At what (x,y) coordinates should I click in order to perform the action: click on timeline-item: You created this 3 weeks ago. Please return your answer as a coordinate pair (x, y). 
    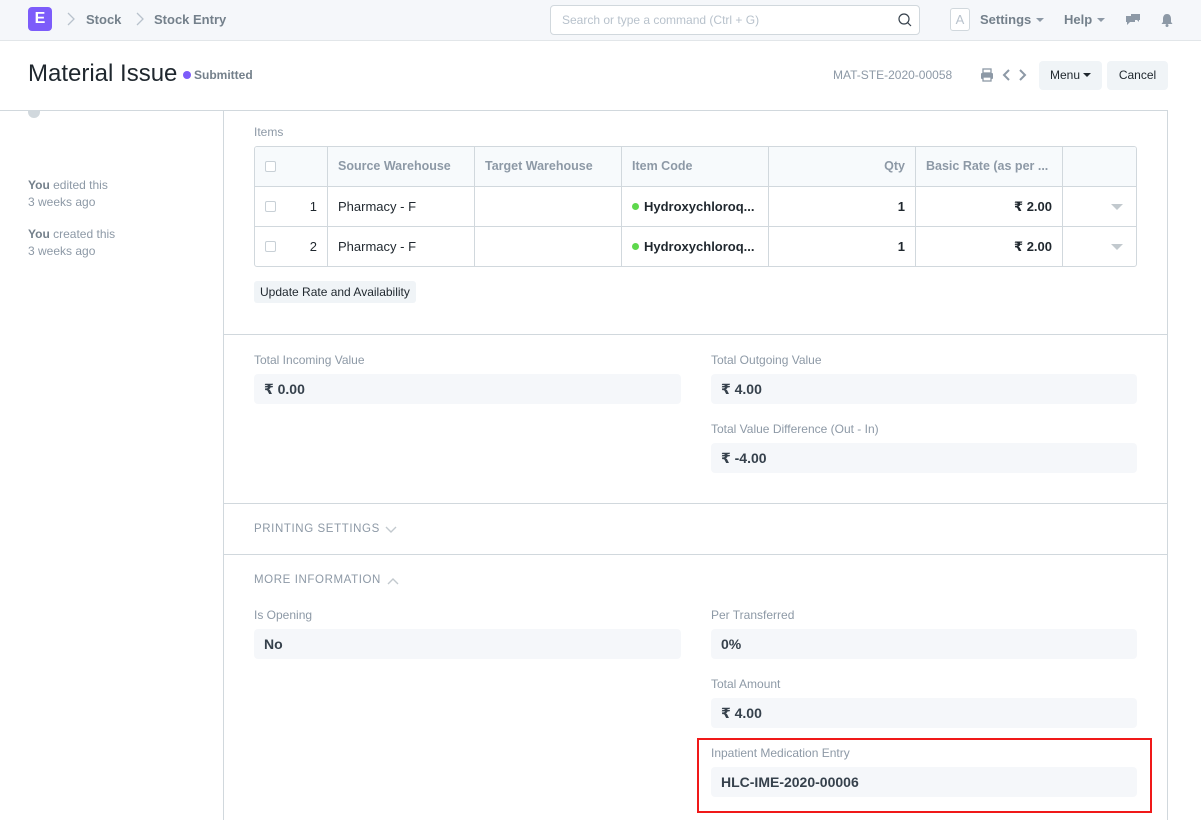
    Looking at the image, I should click on (71, 243).